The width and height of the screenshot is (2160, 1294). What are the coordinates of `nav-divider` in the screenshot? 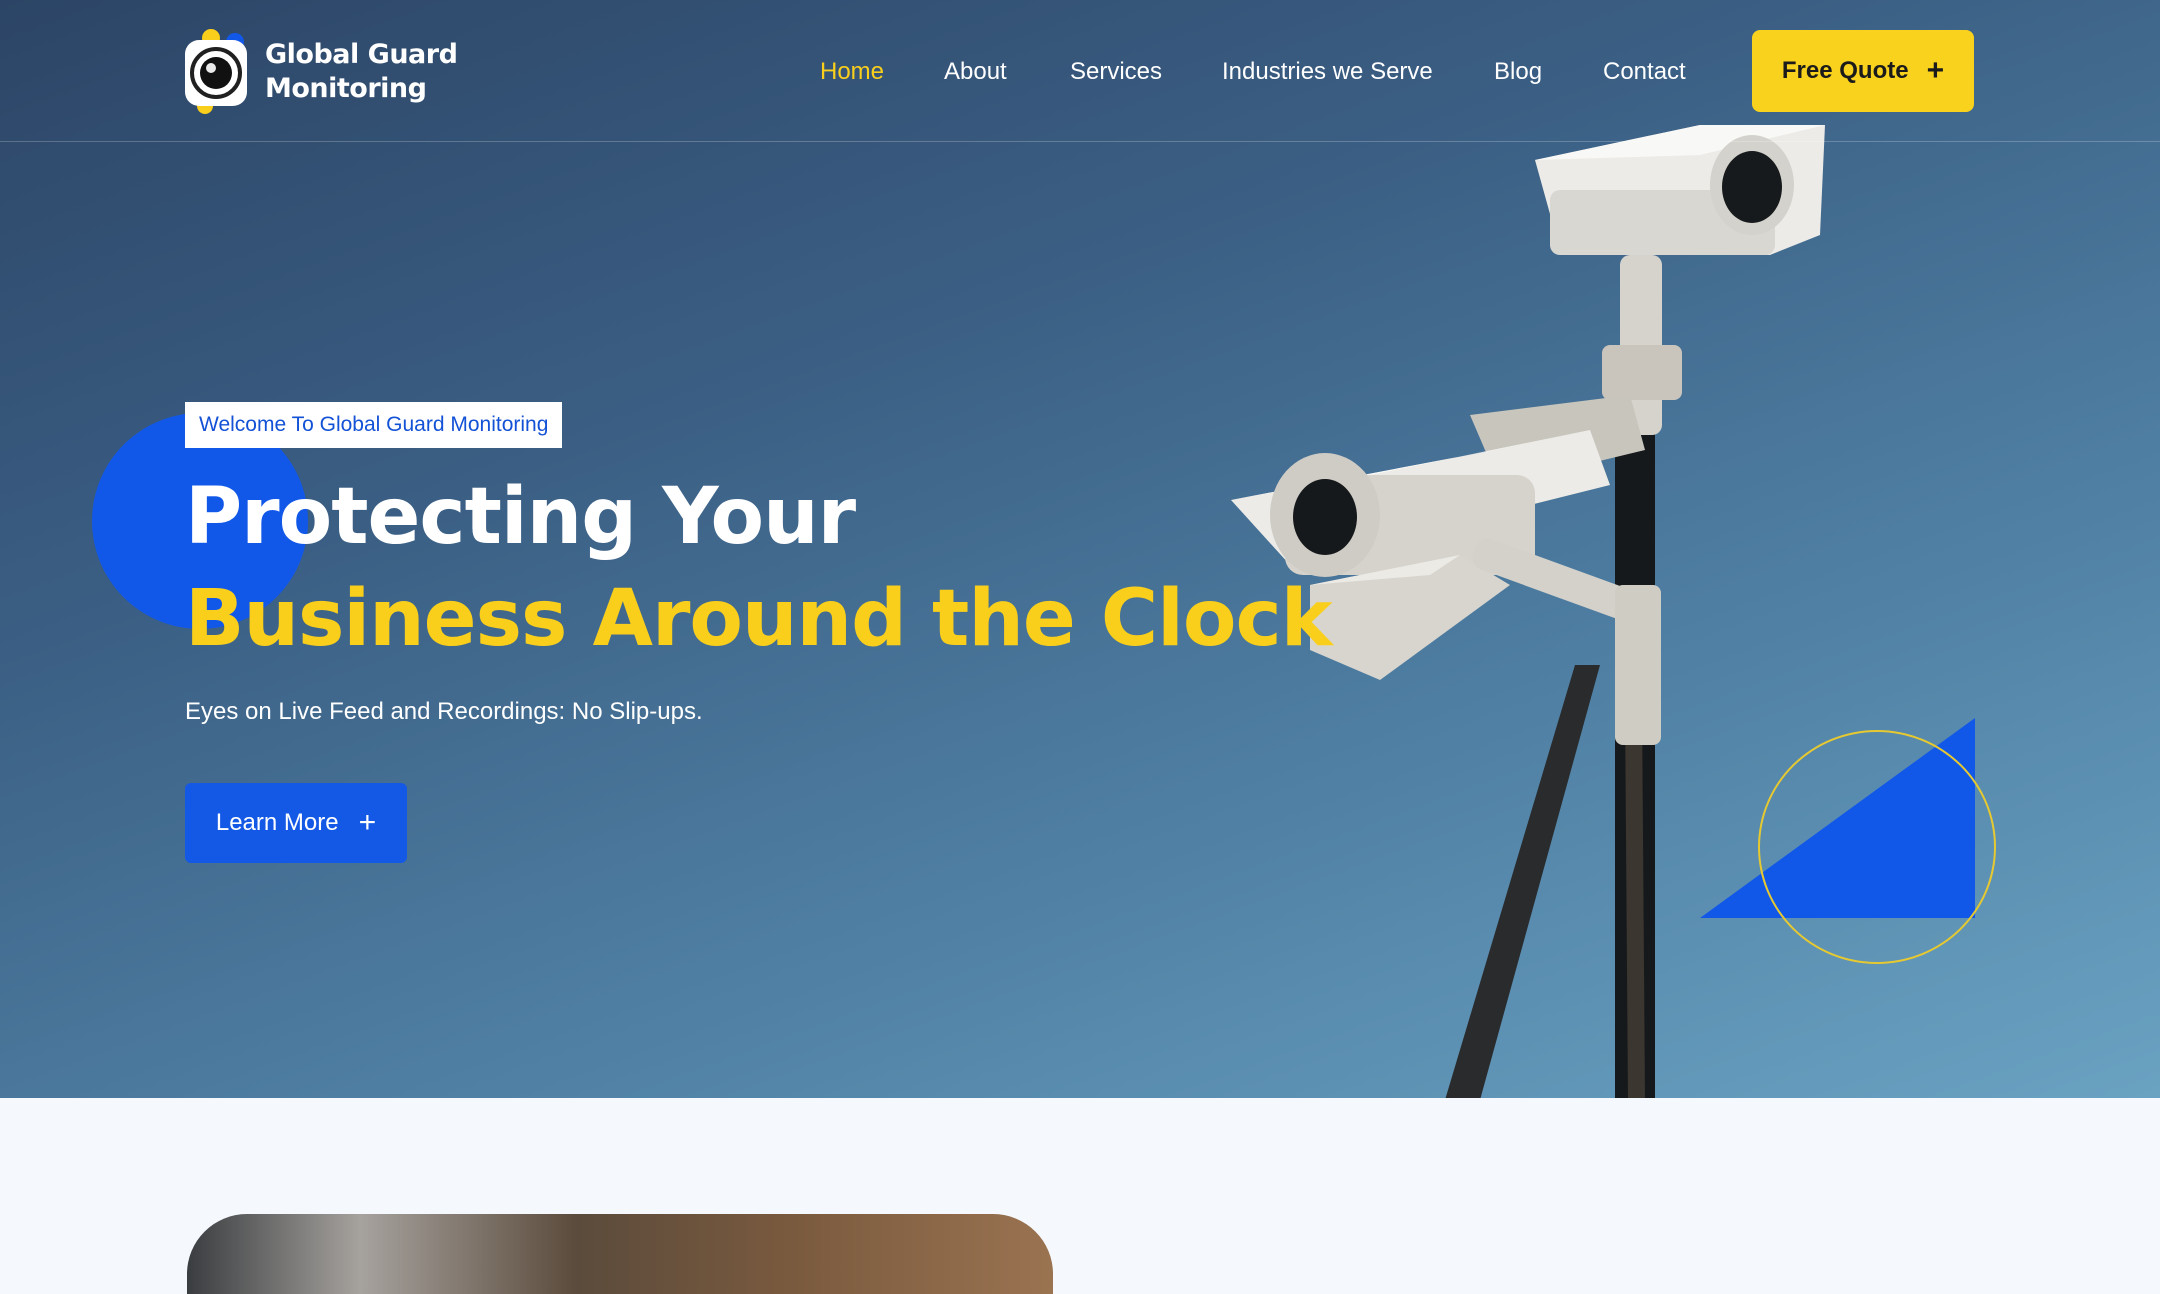 It's located at (1080, 141).